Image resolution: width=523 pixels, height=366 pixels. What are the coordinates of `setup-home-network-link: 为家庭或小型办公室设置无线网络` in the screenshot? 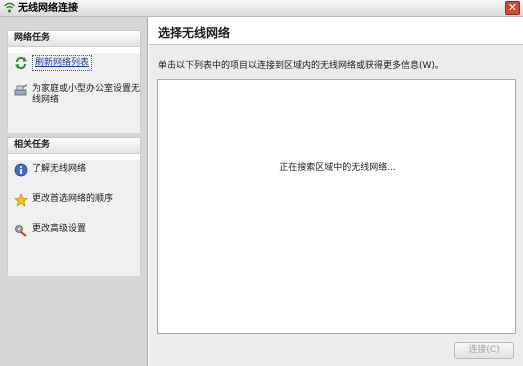 It's located at (74, 97).